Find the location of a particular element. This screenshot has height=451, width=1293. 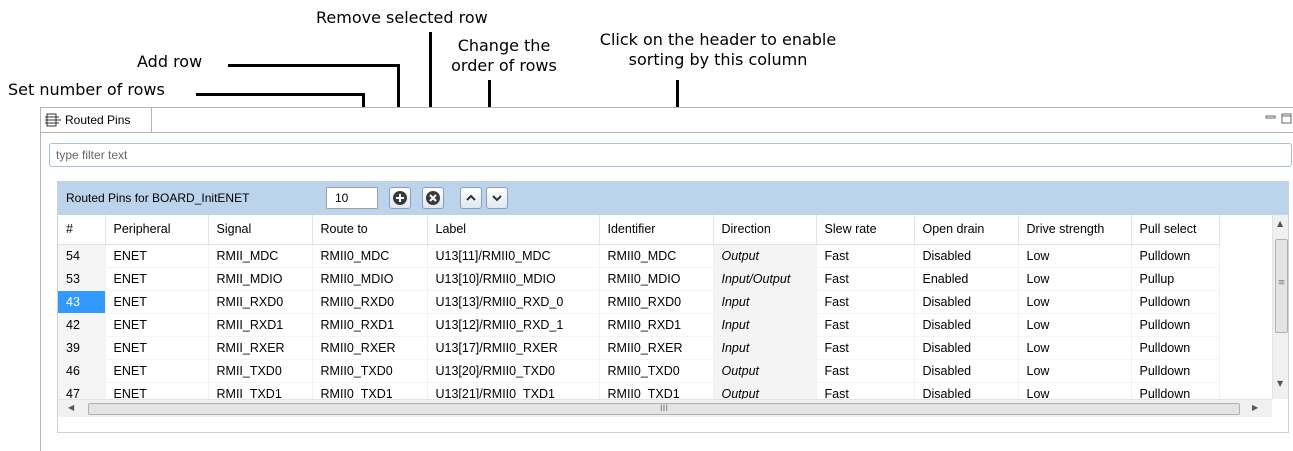

table-cell: 54 is located at coordinates (82, 256).